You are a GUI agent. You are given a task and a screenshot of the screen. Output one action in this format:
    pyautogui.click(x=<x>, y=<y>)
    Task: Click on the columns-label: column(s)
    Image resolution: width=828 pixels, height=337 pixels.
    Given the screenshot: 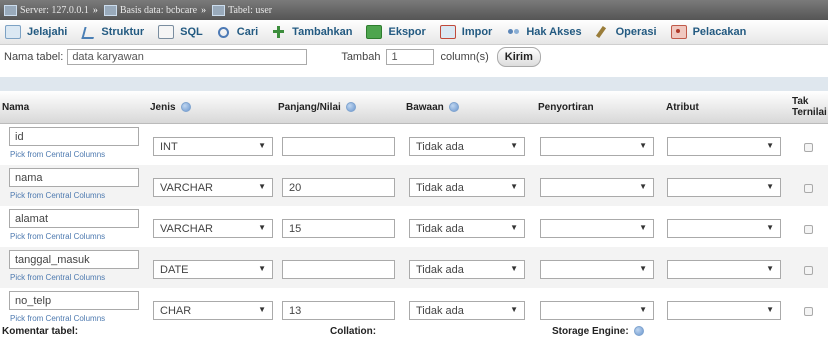 What is the action you would take?
    pyautogui.click(x=464, y=57)
    